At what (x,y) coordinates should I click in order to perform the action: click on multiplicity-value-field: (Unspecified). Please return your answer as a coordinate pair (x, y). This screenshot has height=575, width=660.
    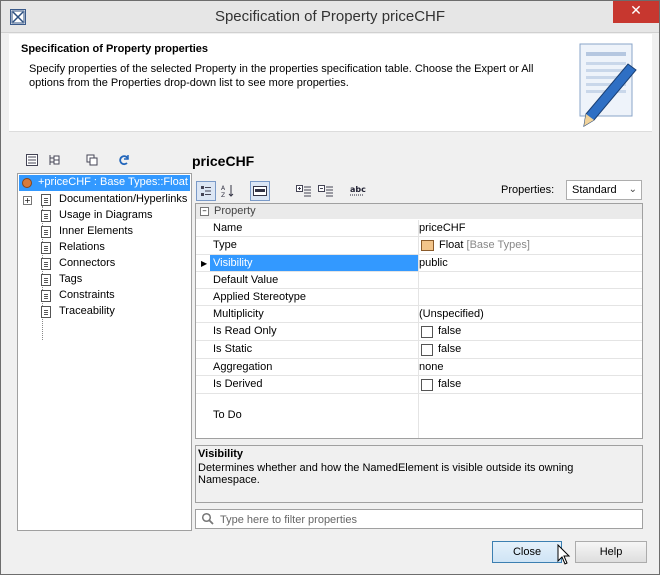
    Looking at the image, I should click on (451, 314).